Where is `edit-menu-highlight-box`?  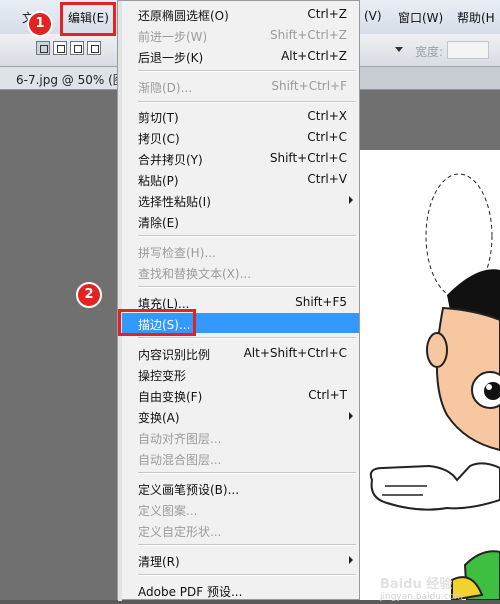
edit-menu-highlight-box is located at coordinates (88, 19).